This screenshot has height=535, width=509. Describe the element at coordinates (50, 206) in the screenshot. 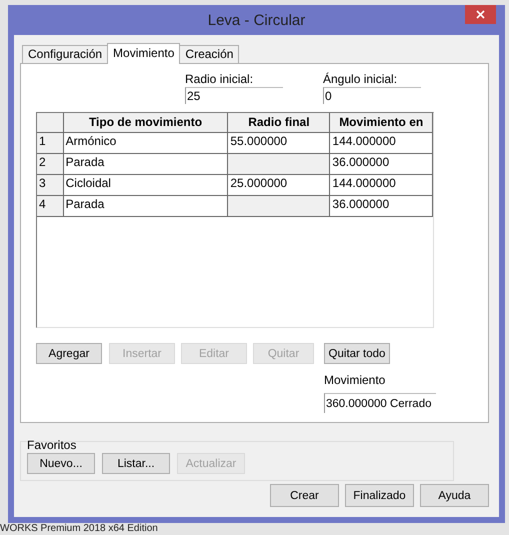

I see `row-number: 4` at that location.